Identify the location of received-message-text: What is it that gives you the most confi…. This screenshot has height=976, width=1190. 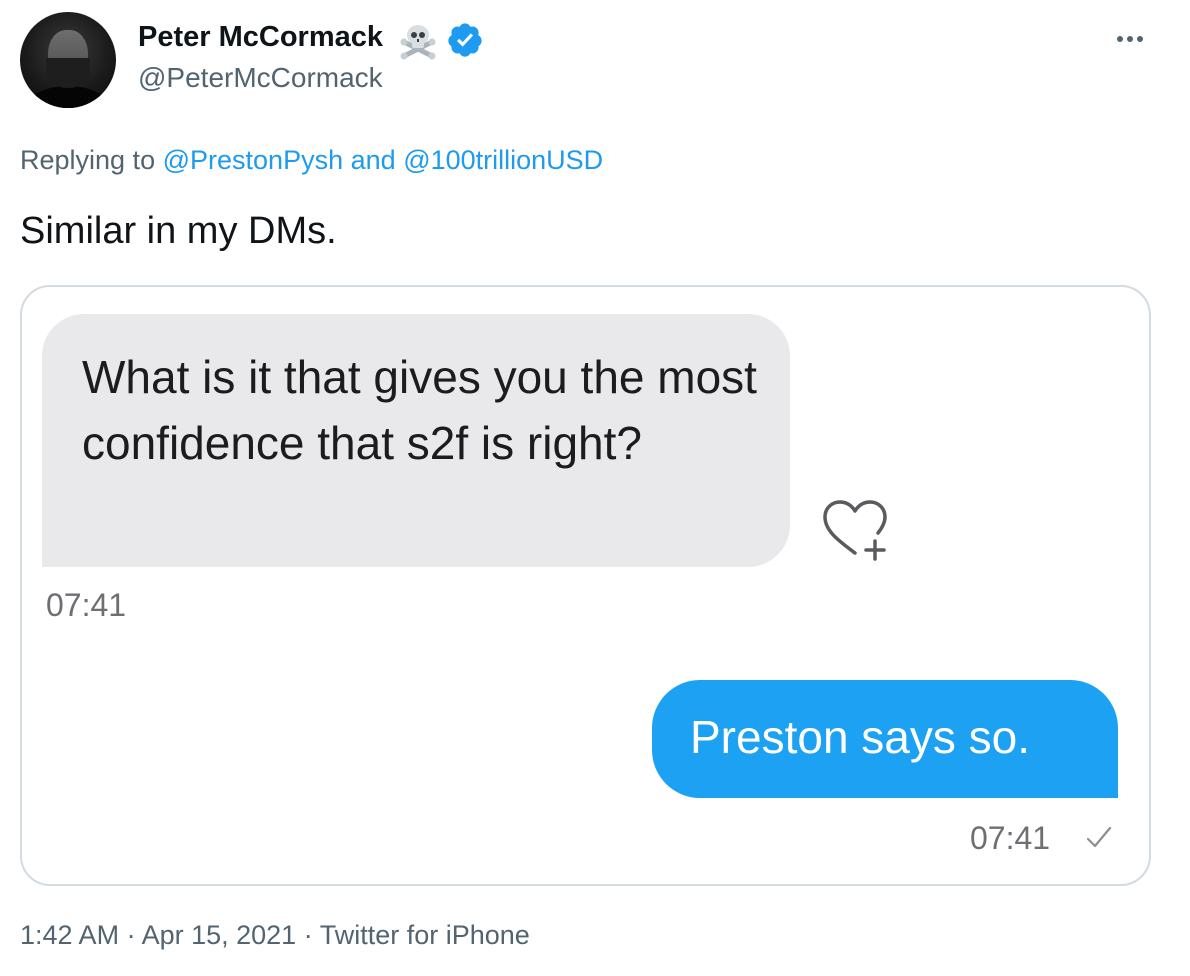
(419, 410).